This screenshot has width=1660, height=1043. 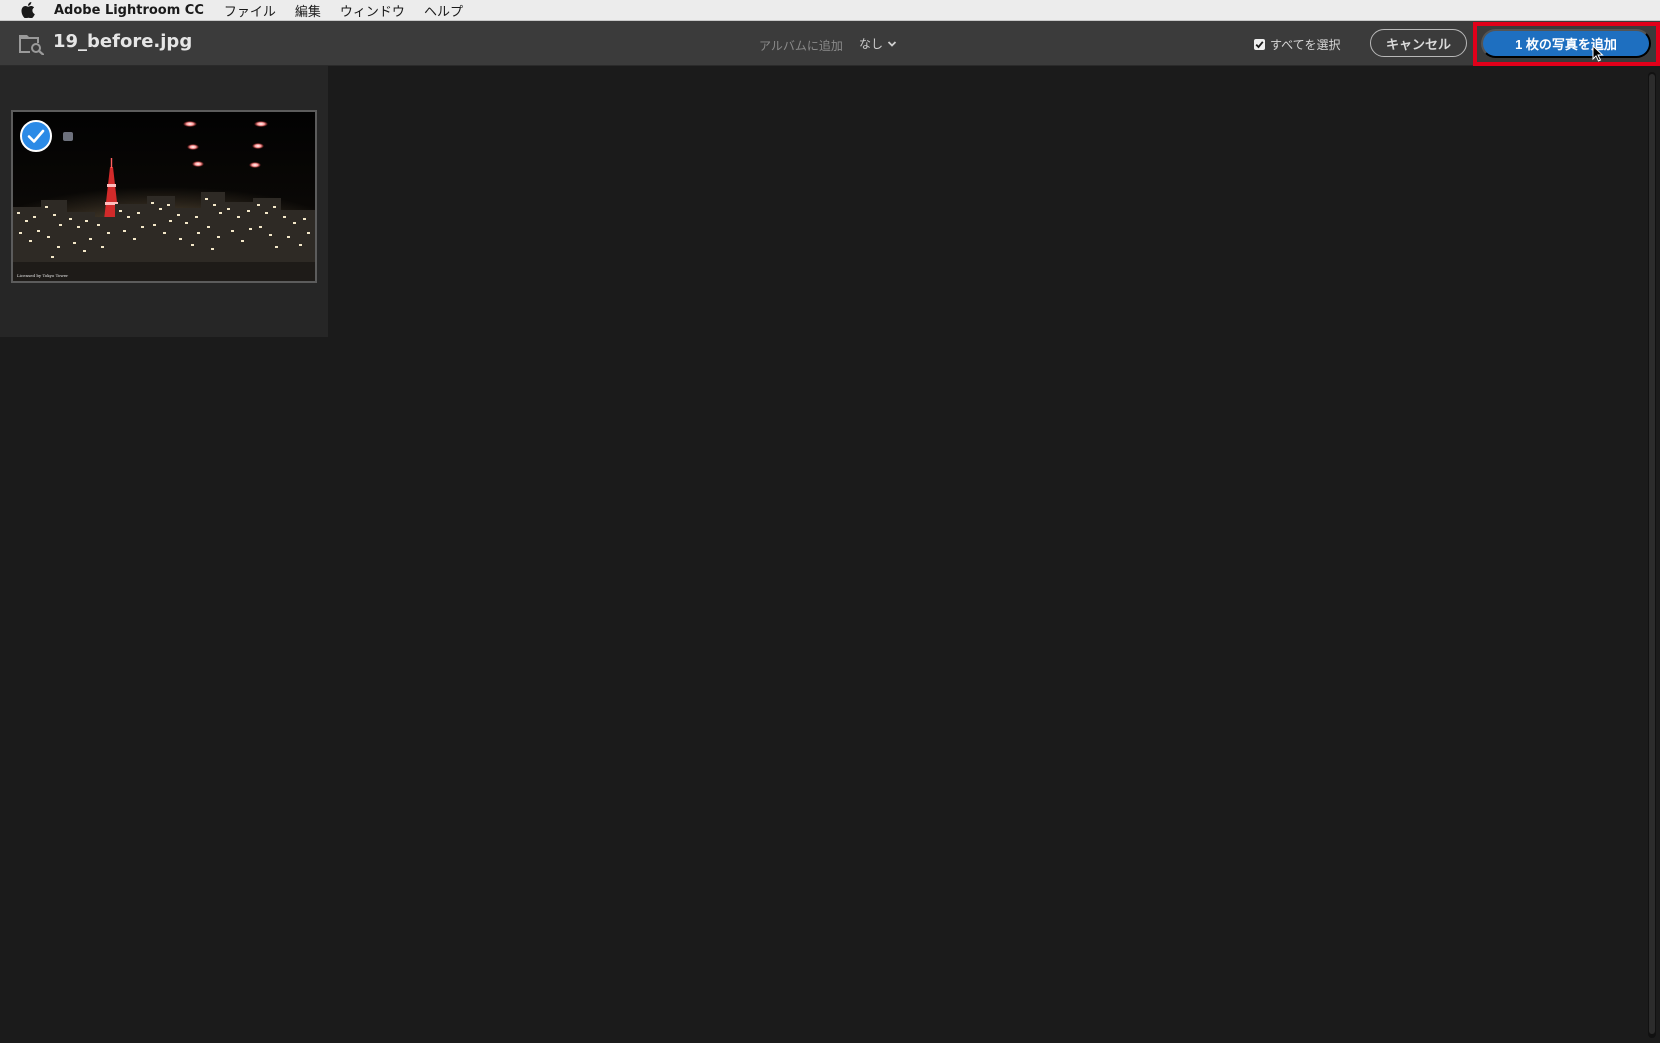 I want to click on grid-scrollbar-thumb, so click(x=1652, y=554).